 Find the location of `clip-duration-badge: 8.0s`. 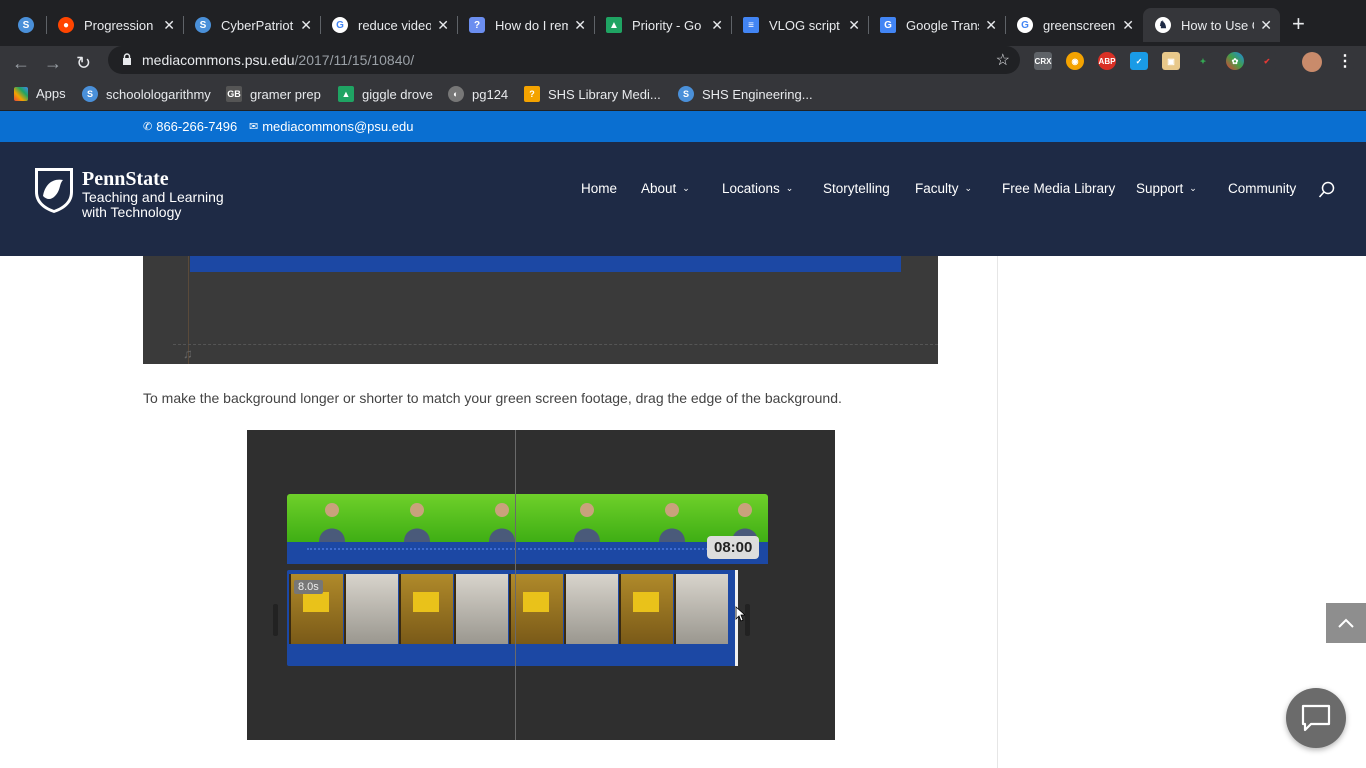

clip-duration-badge: 8.0s is located at coordinates (308, 587).